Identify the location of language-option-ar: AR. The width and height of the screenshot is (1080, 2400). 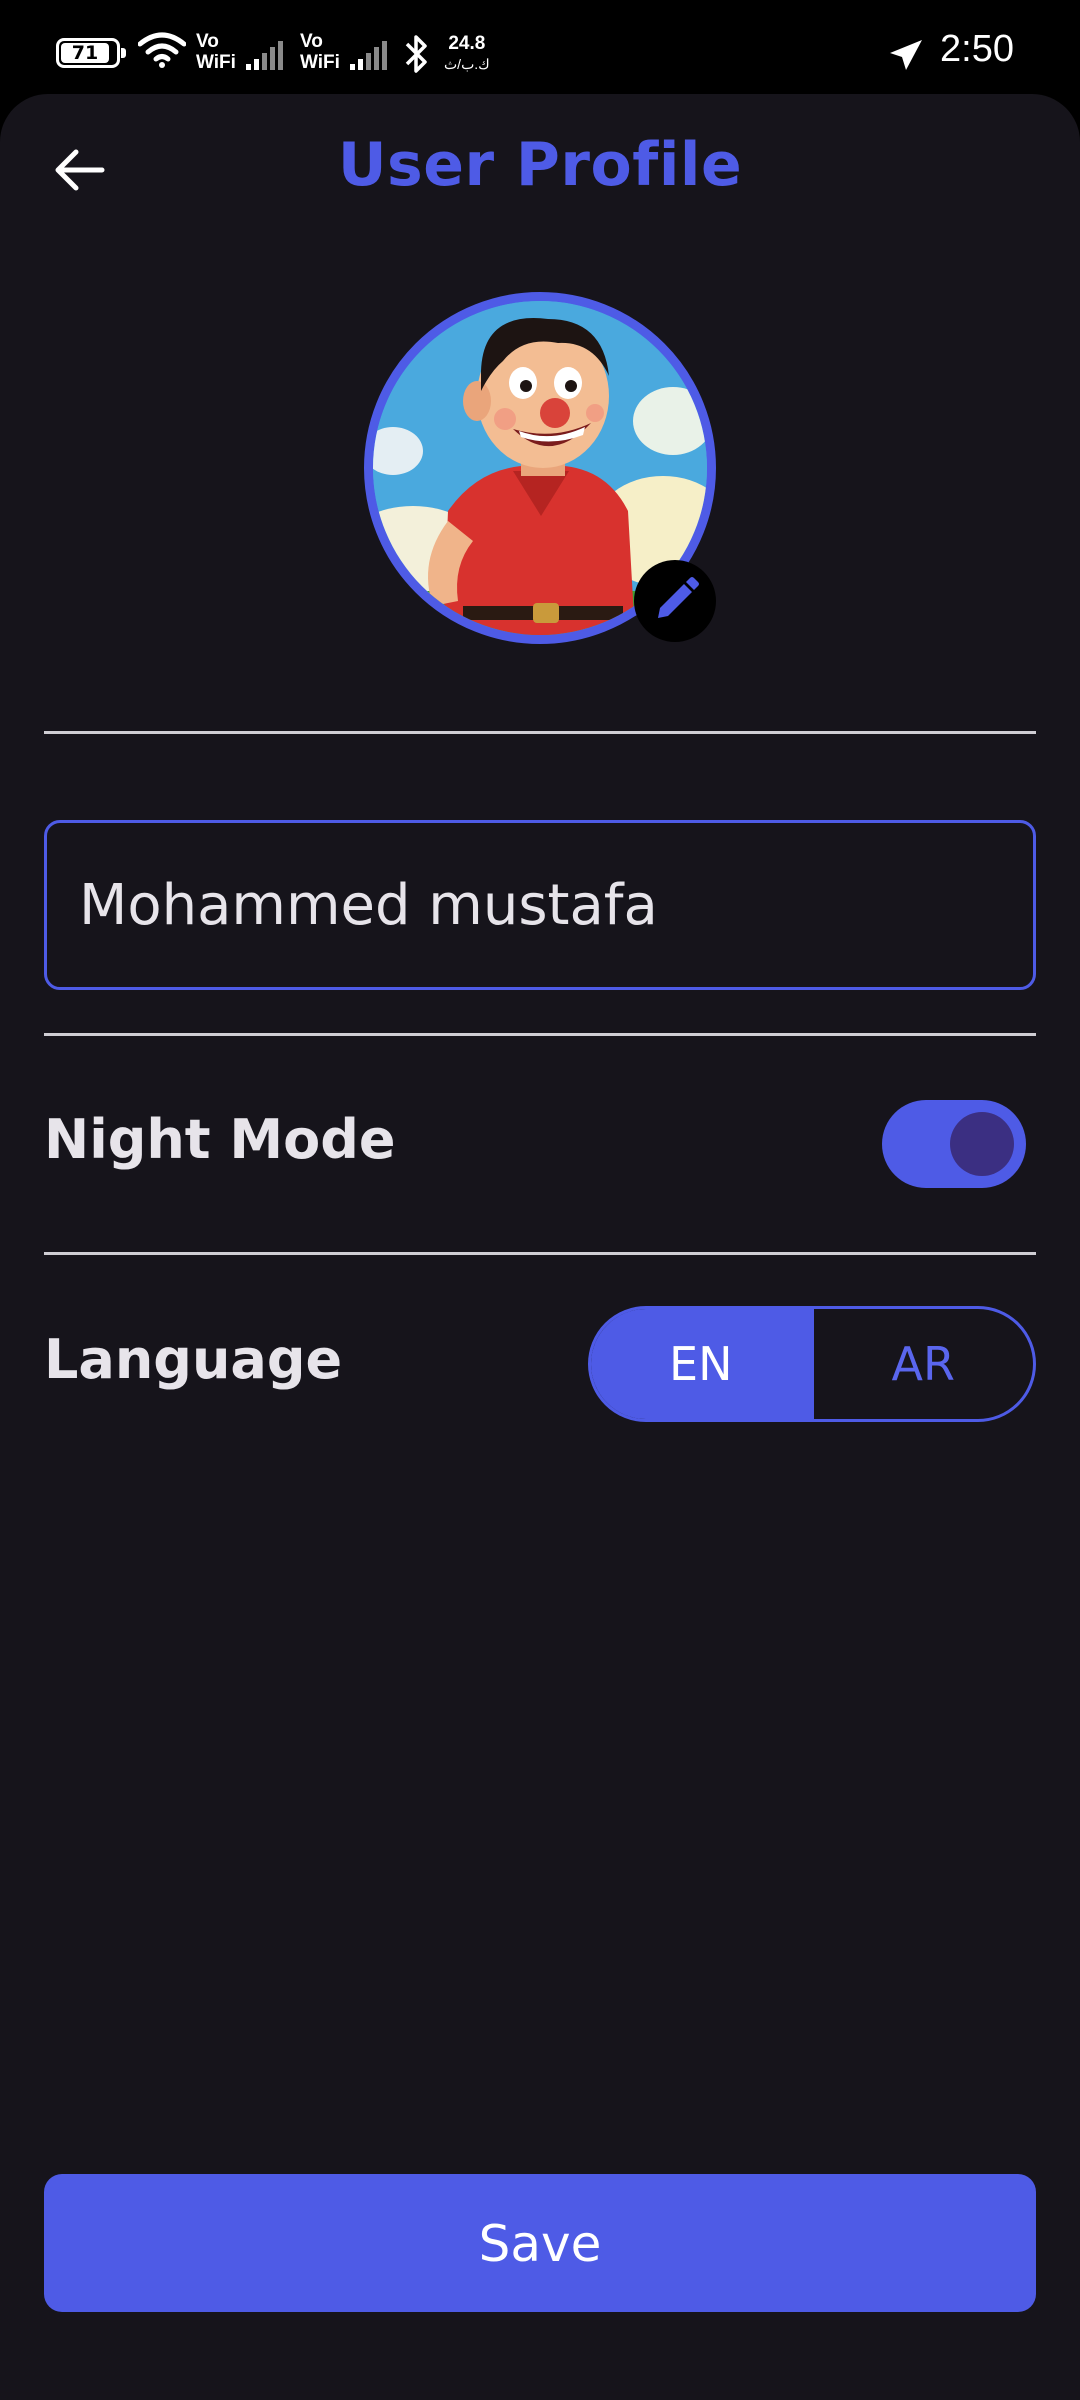
(922, 1364).